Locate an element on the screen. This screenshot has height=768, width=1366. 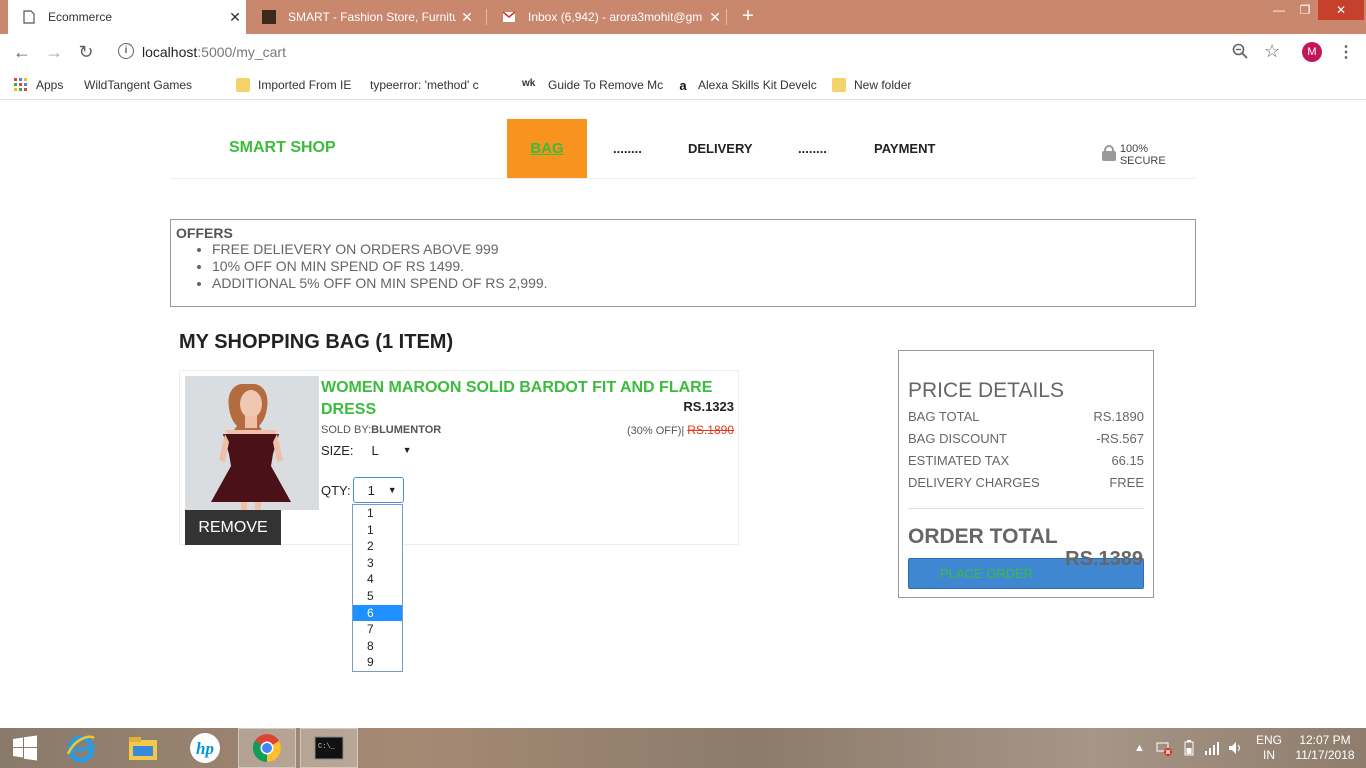
tab-smart-fashion: SMART - Fashion Store, Furniture ✕ is located at coordinates (363, 17).